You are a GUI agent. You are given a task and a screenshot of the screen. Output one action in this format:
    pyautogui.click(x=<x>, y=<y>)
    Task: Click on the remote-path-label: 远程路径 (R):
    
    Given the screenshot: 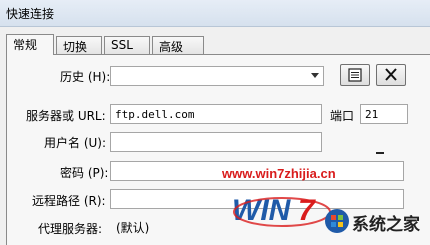 What is the action you would take?
    pyautogui.click(x=69, y=201)
    